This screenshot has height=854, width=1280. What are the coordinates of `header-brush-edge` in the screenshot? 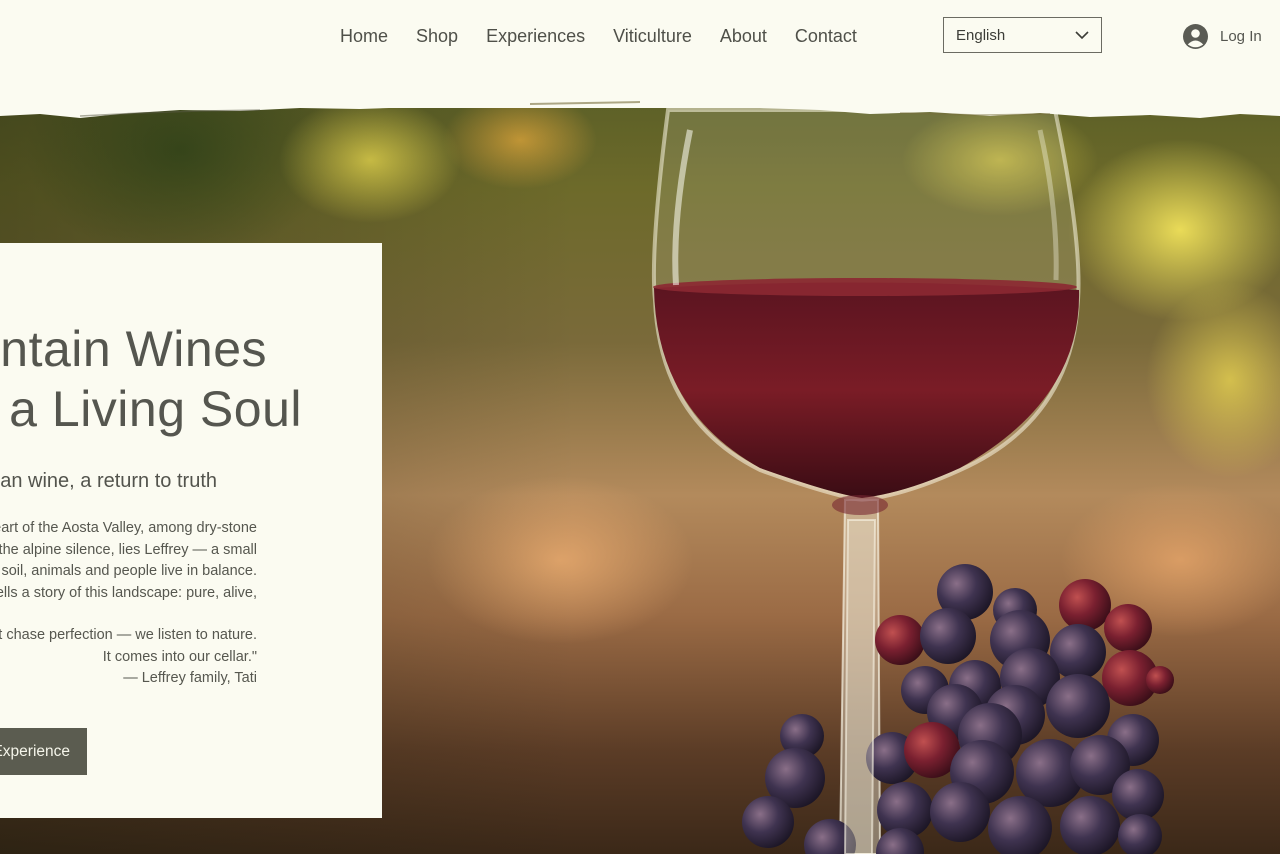 It's located at (640, 107).